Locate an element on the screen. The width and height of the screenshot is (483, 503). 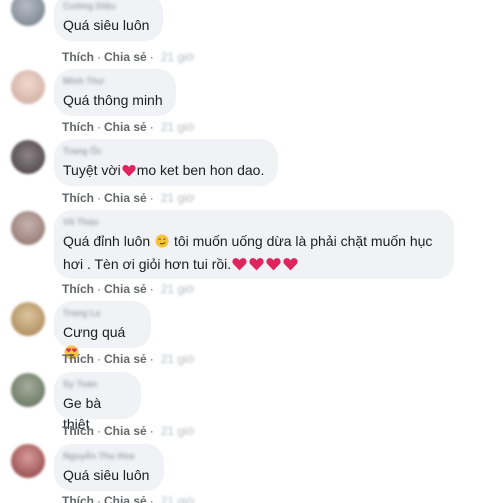
comment-author: Võ Thảo is located at coordinates (252, 222).